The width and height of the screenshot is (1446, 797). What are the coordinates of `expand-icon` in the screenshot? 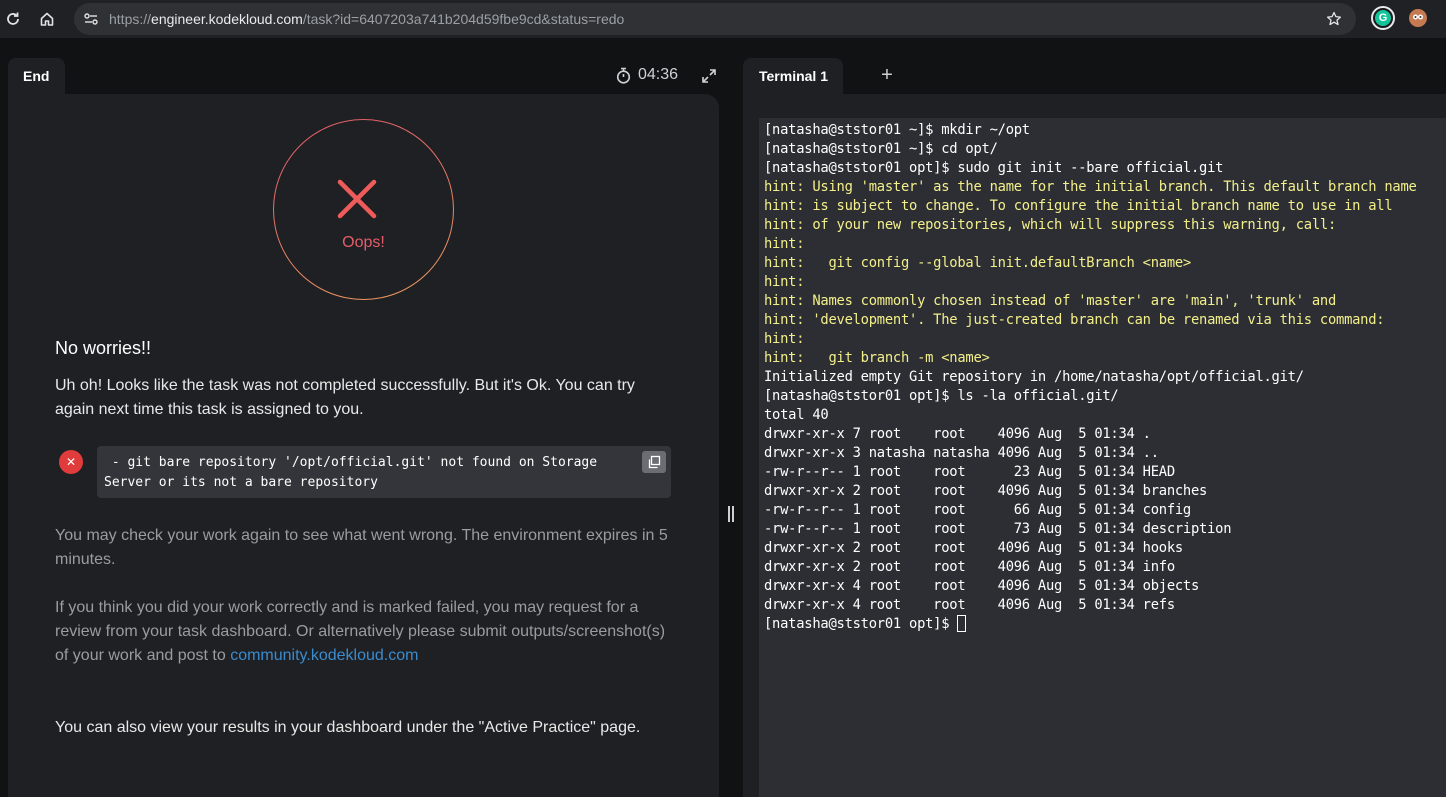 It's located at (709, 76).